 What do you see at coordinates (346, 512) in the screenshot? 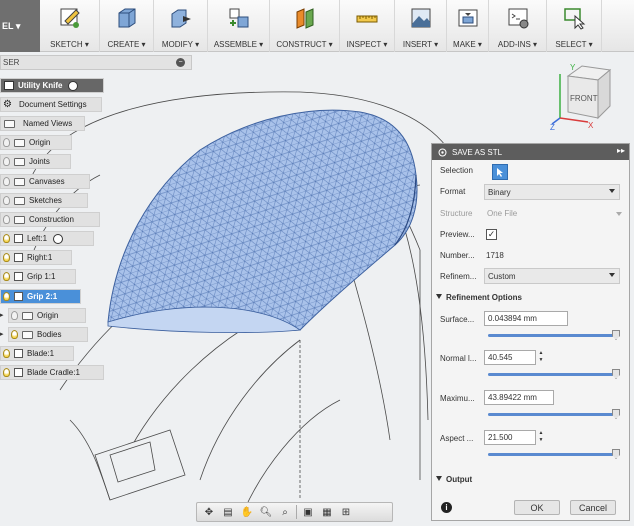
I see `viewports-icon: ⊞` at bounding box center [346, 512].